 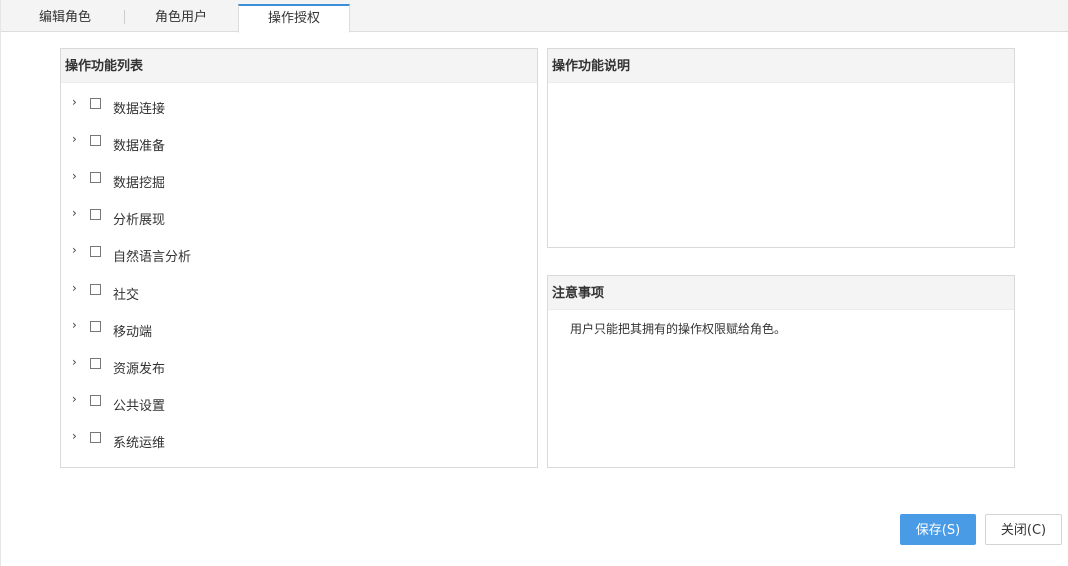 What do you see at coordinates (211, 329) in the screenshot?
I see `tree-item: › 移动端` at bounding box center [211, 329].